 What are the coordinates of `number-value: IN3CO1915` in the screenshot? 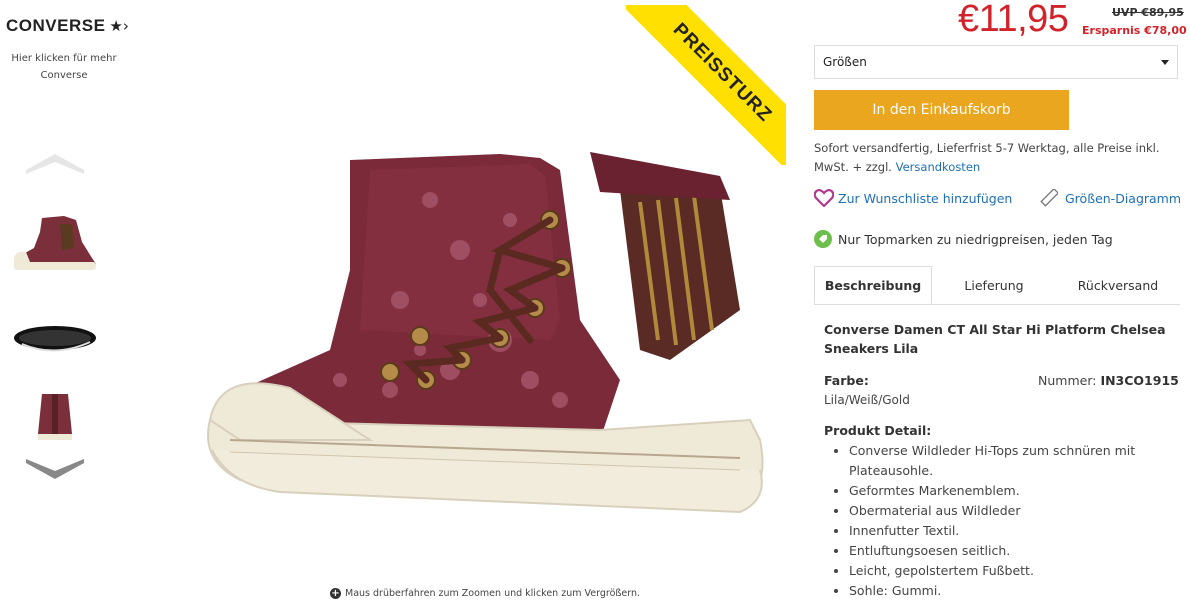 It's located at (1139, 380).